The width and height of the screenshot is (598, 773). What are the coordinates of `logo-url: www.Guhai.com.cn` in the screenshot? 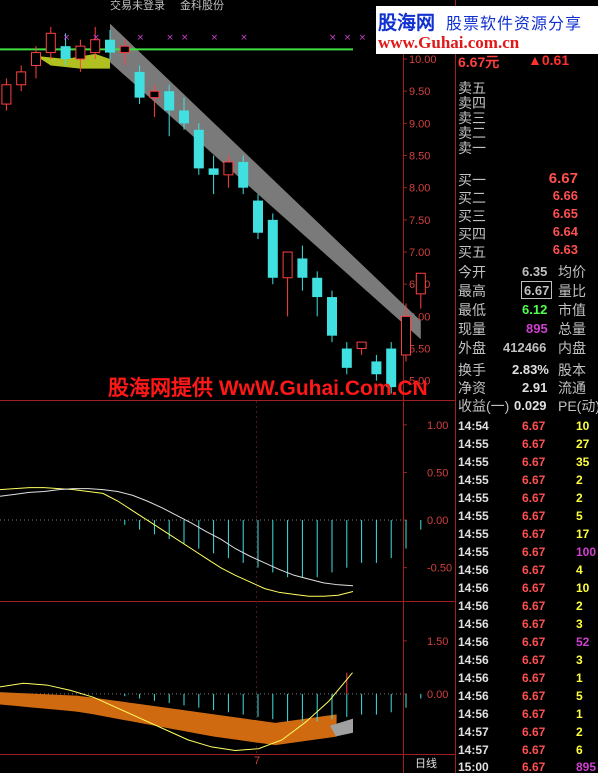 It's located at (449, 42).